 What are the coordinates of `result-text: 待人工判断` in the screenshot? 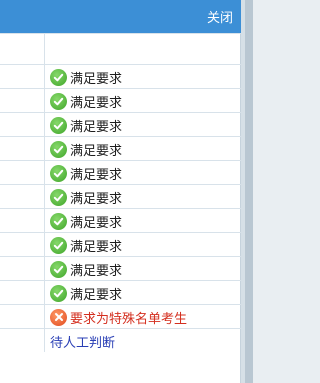 It's located at (82, 341).